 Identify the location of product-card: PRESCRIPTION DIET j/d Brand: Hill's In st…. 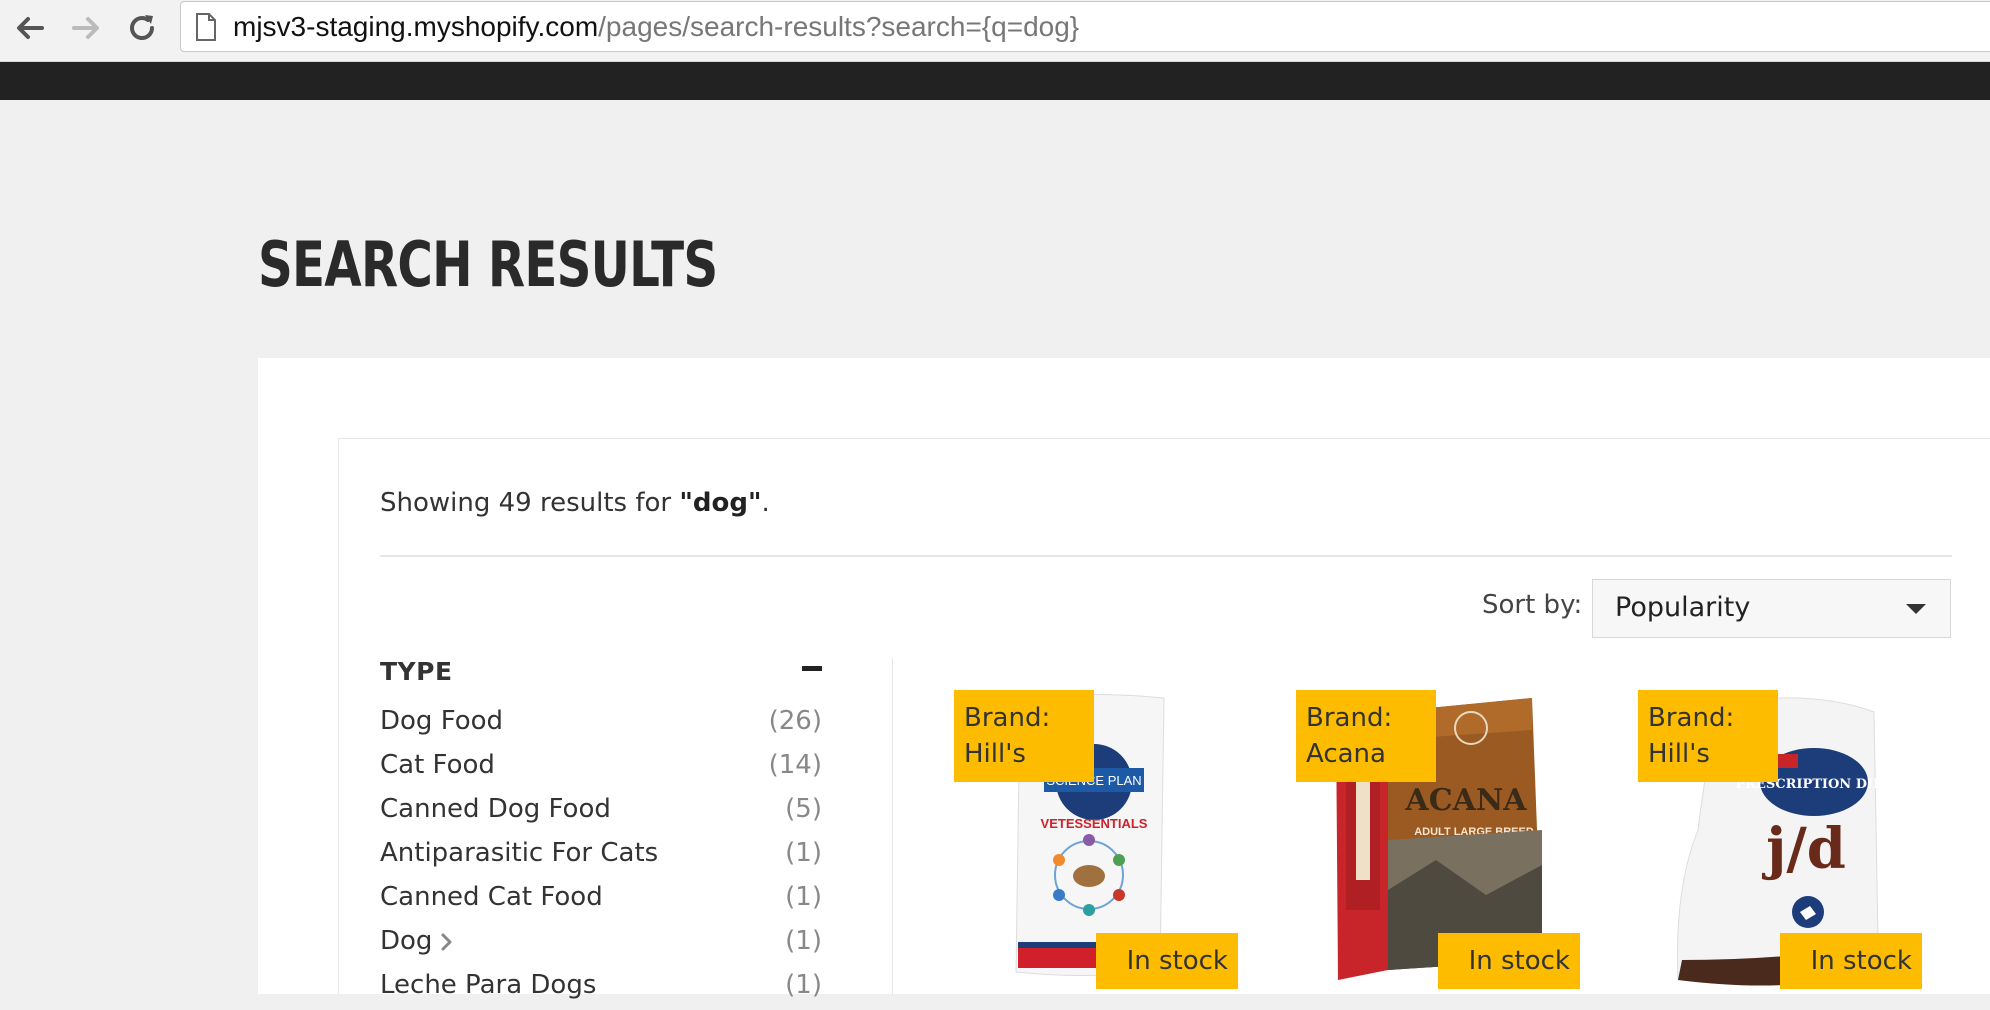
(1788, 842).